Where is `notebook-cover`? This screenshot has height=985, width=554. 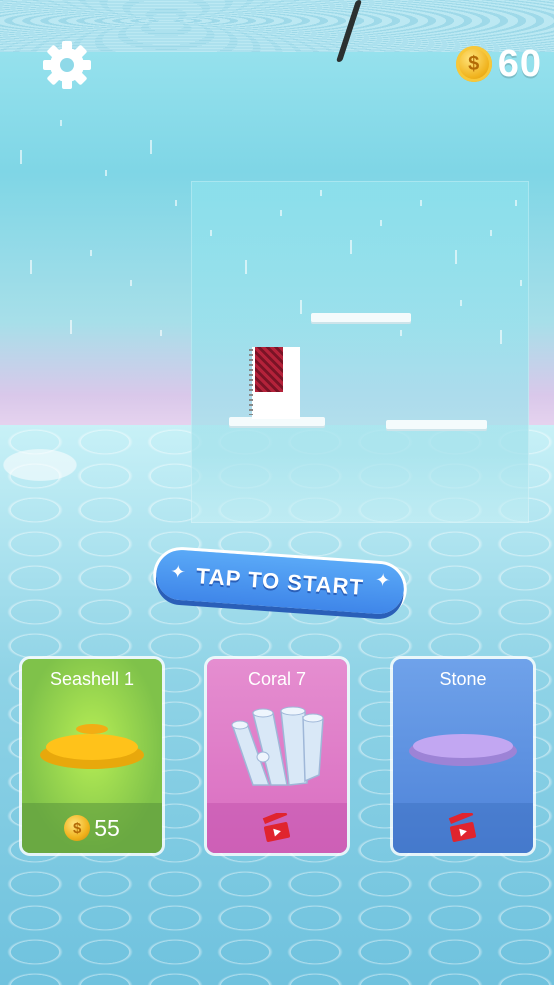 notebook-cover is located at coordinates (269, 369).